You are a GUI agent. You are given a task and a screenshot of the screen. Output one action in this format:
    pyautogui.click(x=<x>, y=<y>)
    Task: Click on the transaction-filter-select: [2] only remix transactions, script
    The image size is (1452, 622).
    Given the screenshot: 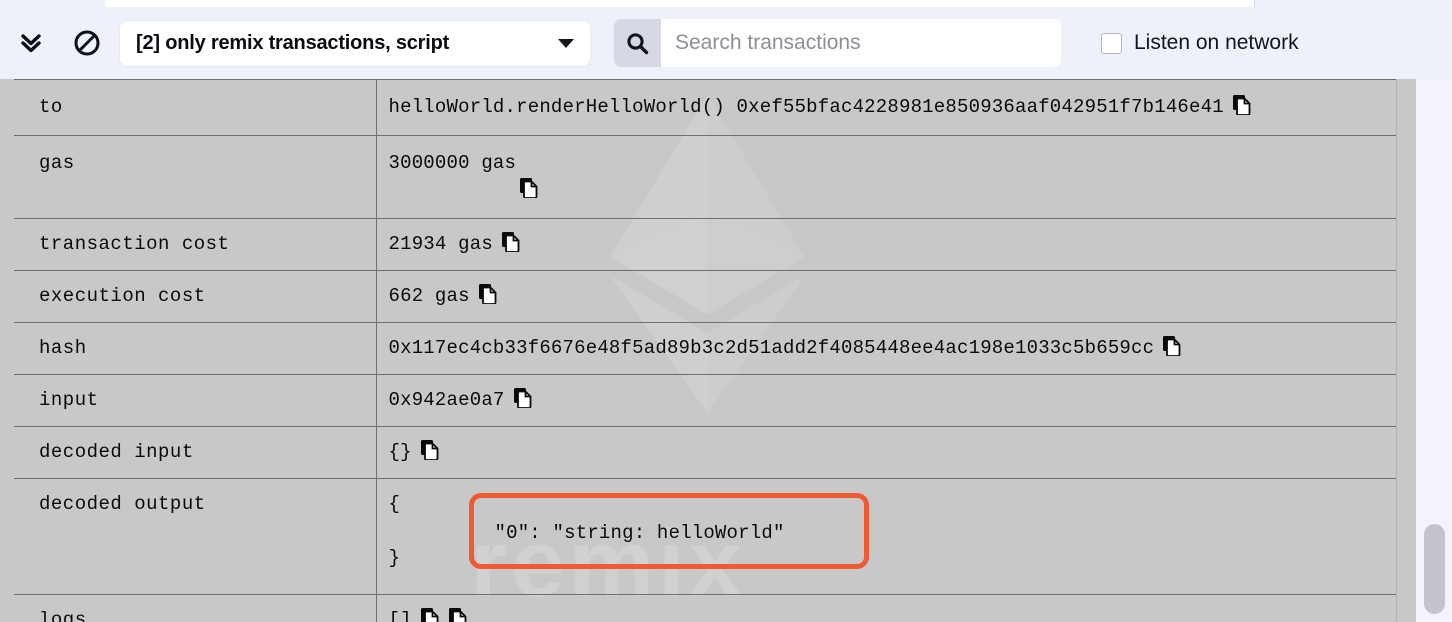 What is the action you would take?
    pyautogui.click(x=355, y=43)
    